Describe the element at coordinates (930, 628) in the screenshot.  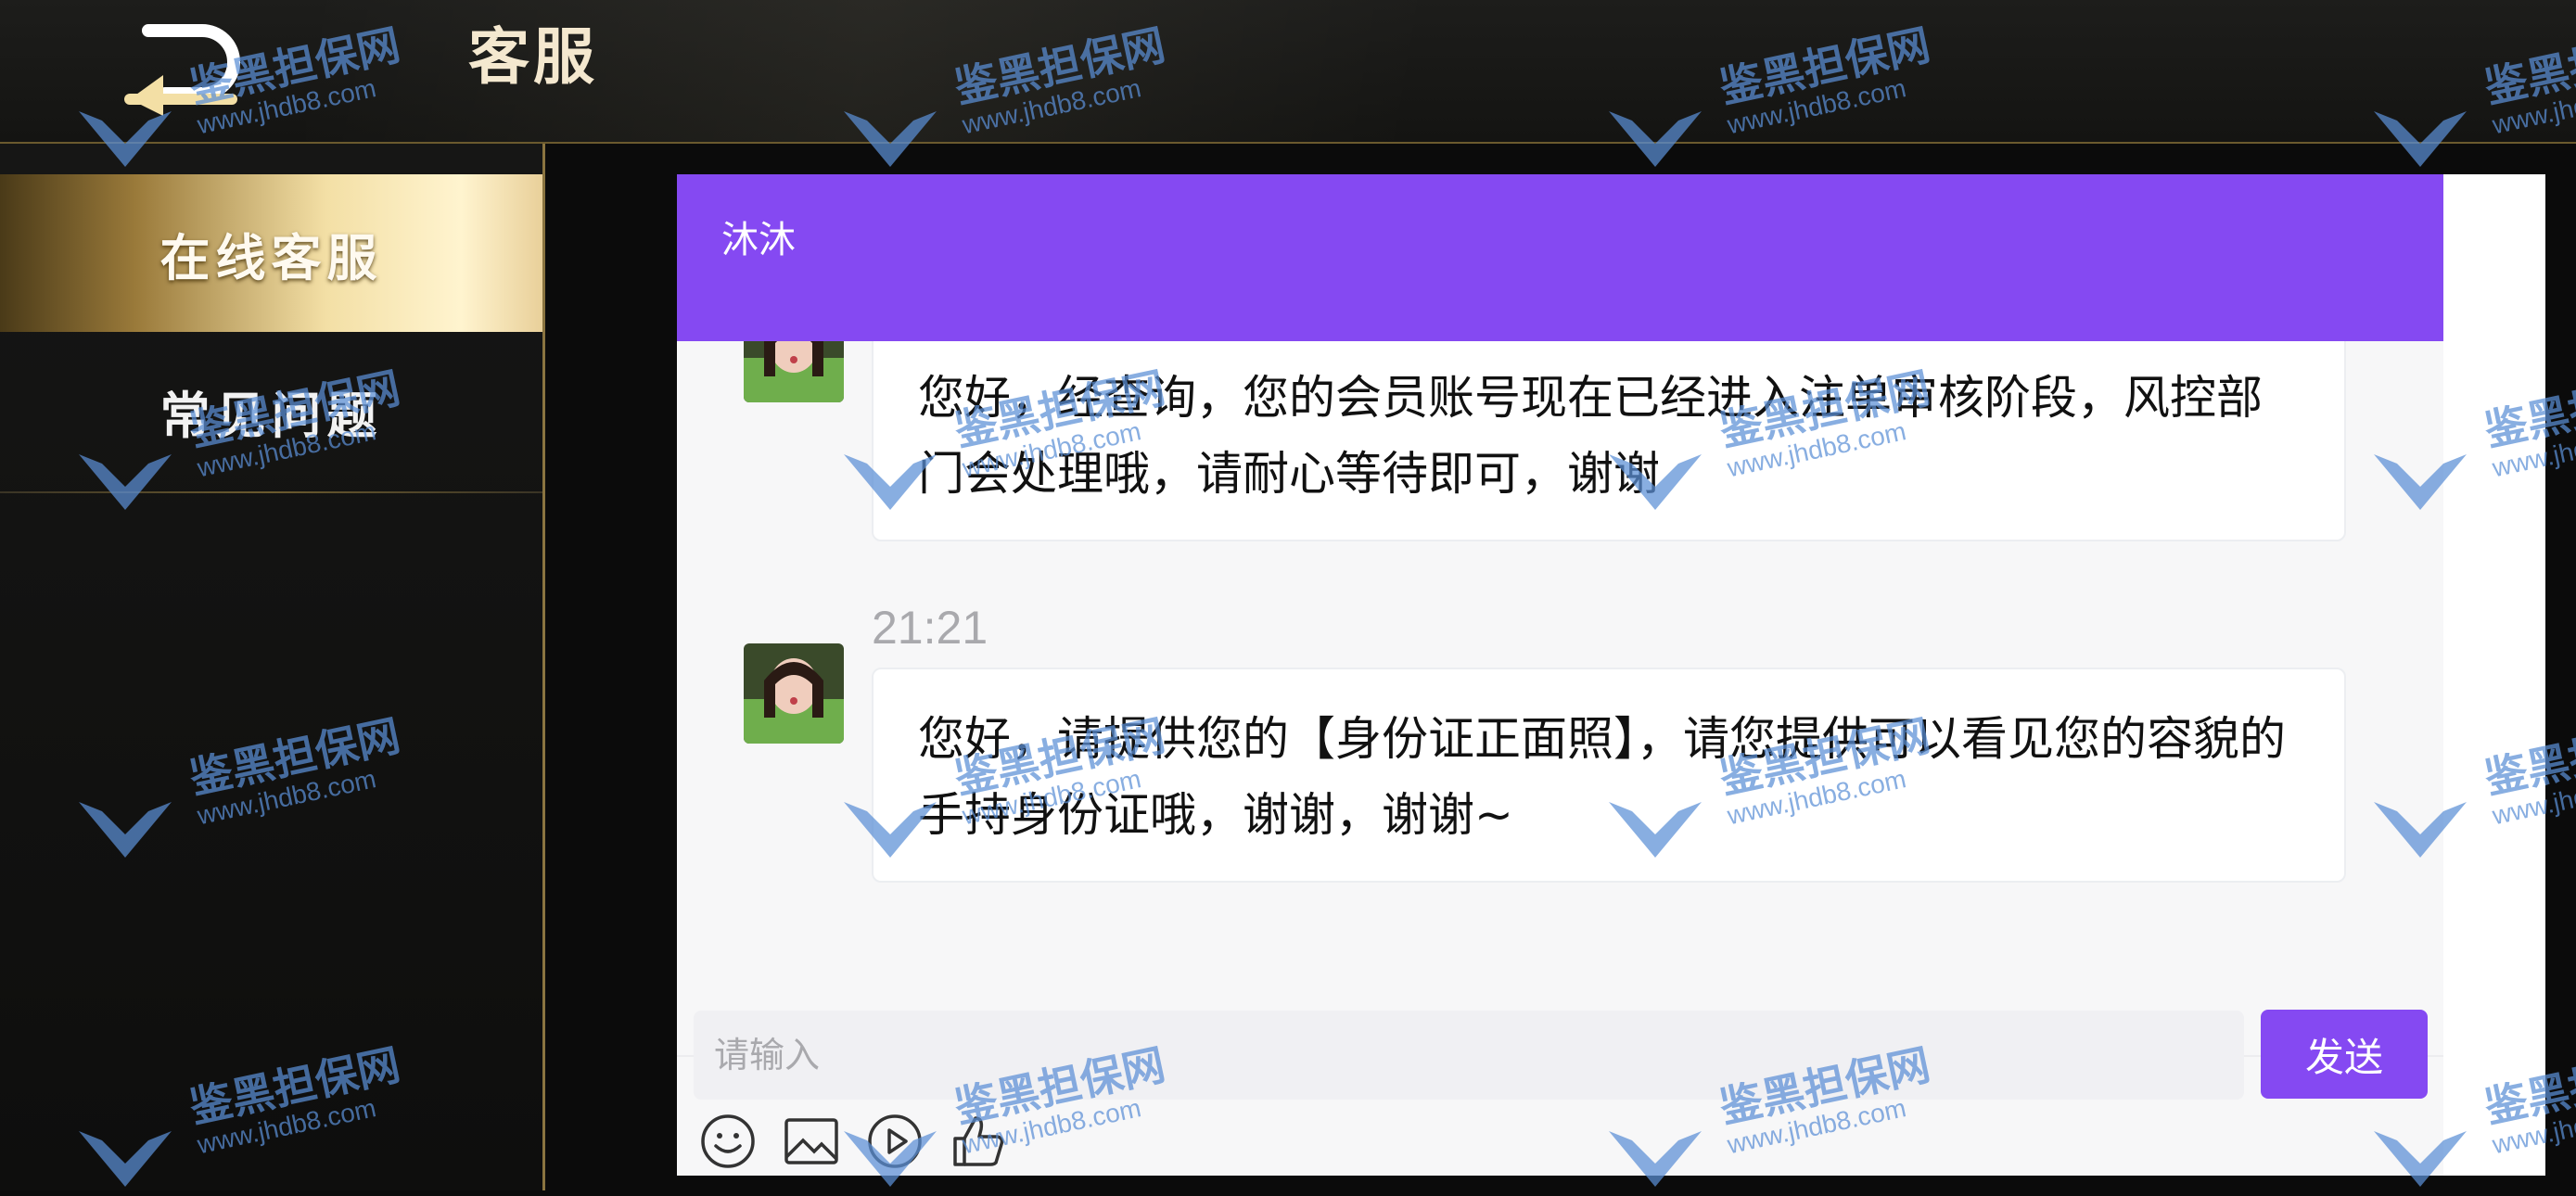
I see `message-timestamp: 21:21` at that location.